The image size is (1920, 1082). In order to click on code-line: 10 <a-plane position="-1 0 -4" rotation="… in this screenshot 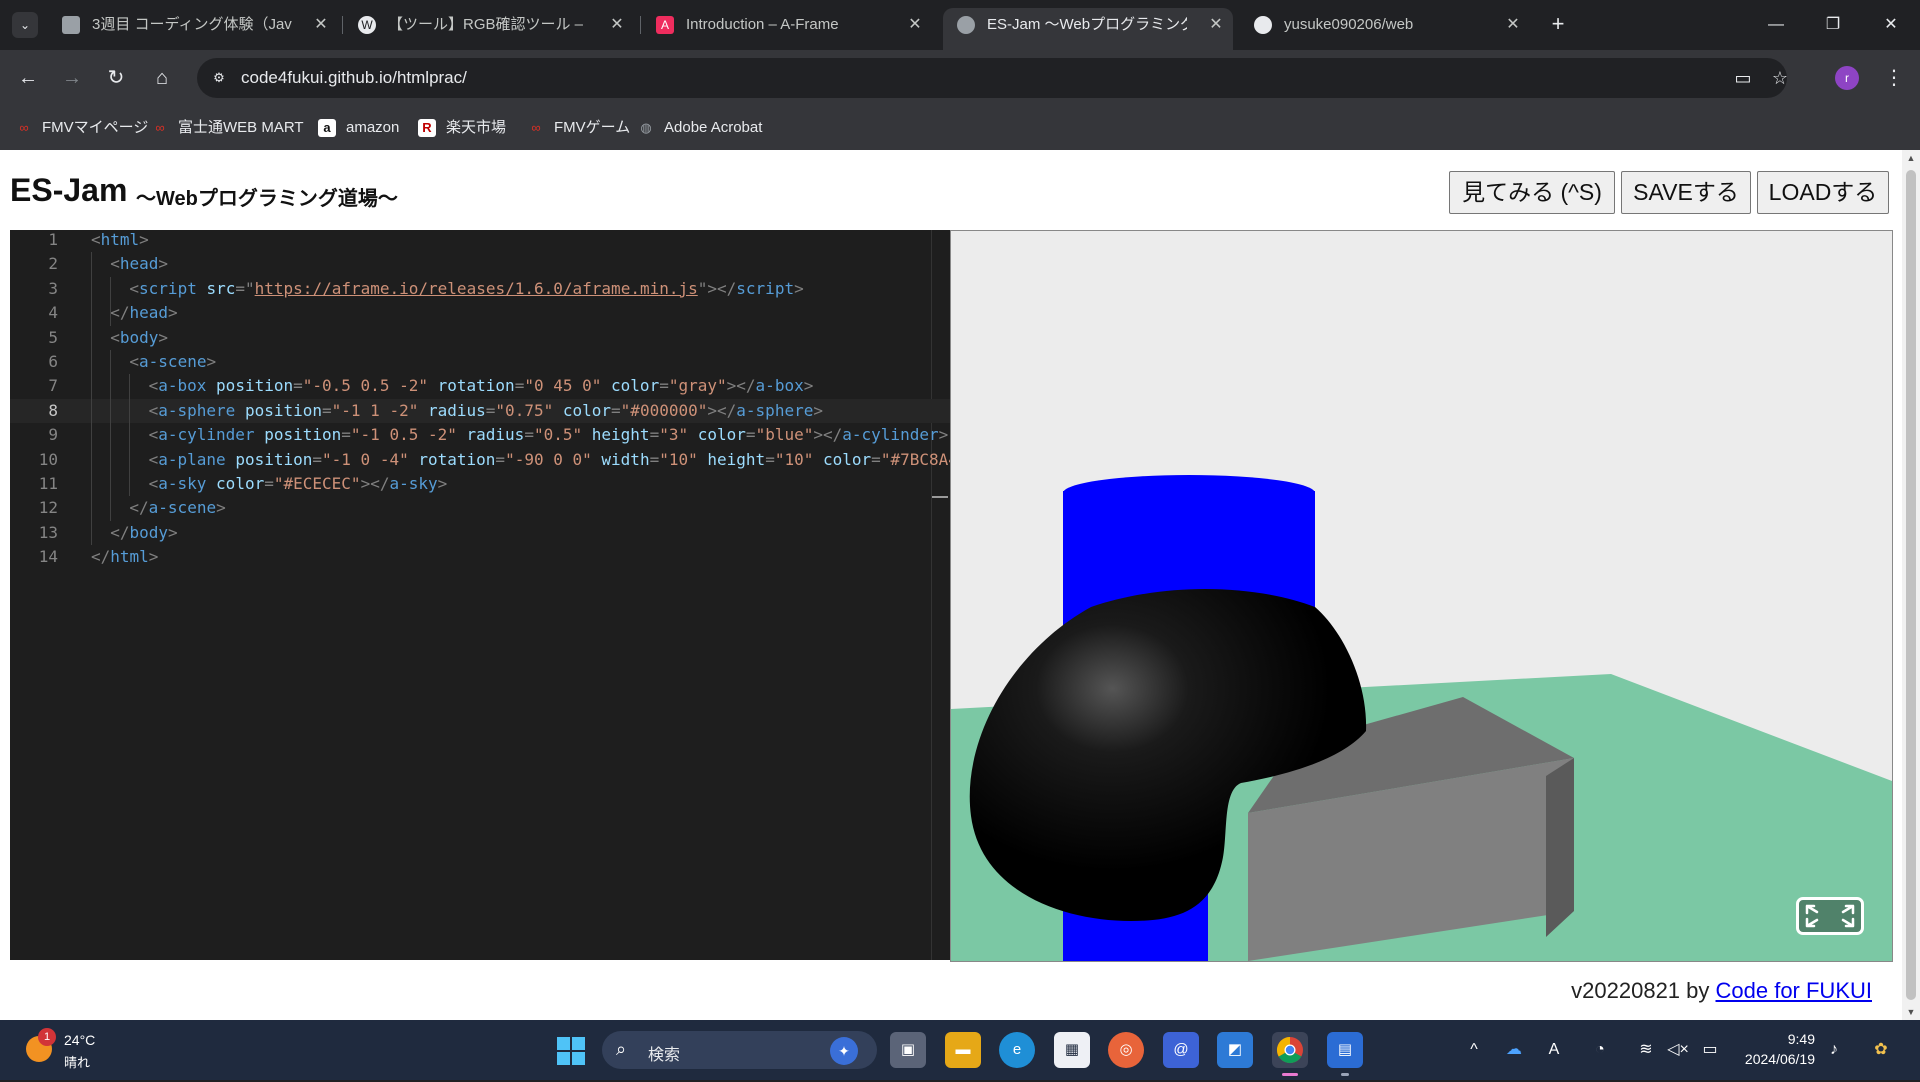, I will do `click(480, 460)`.